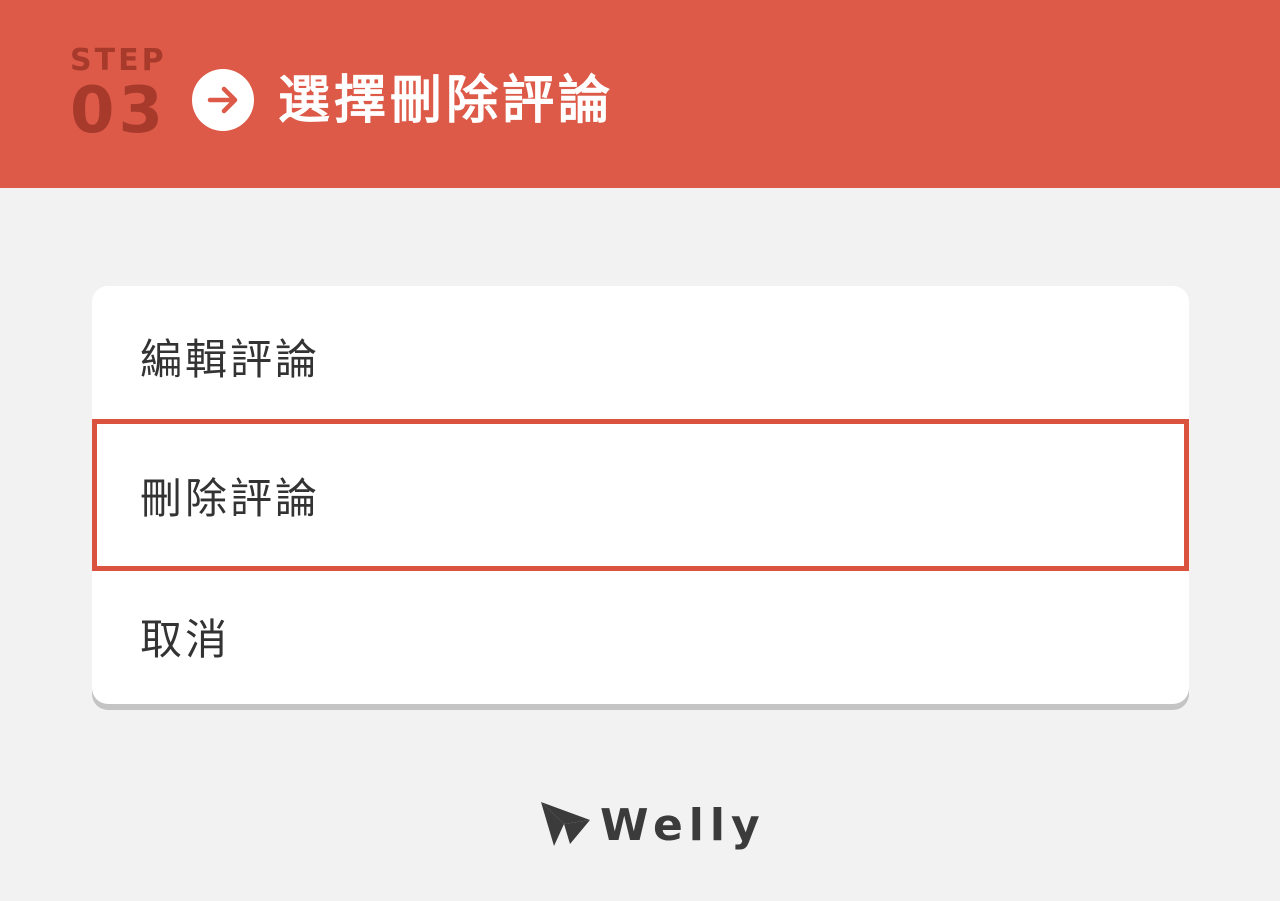 This screenshot has height=901, width=1280. What do you see at coordinates (185, 639) in the screenshot?
I see `menu-item-label: 取消` at bounding box center [185, 639].